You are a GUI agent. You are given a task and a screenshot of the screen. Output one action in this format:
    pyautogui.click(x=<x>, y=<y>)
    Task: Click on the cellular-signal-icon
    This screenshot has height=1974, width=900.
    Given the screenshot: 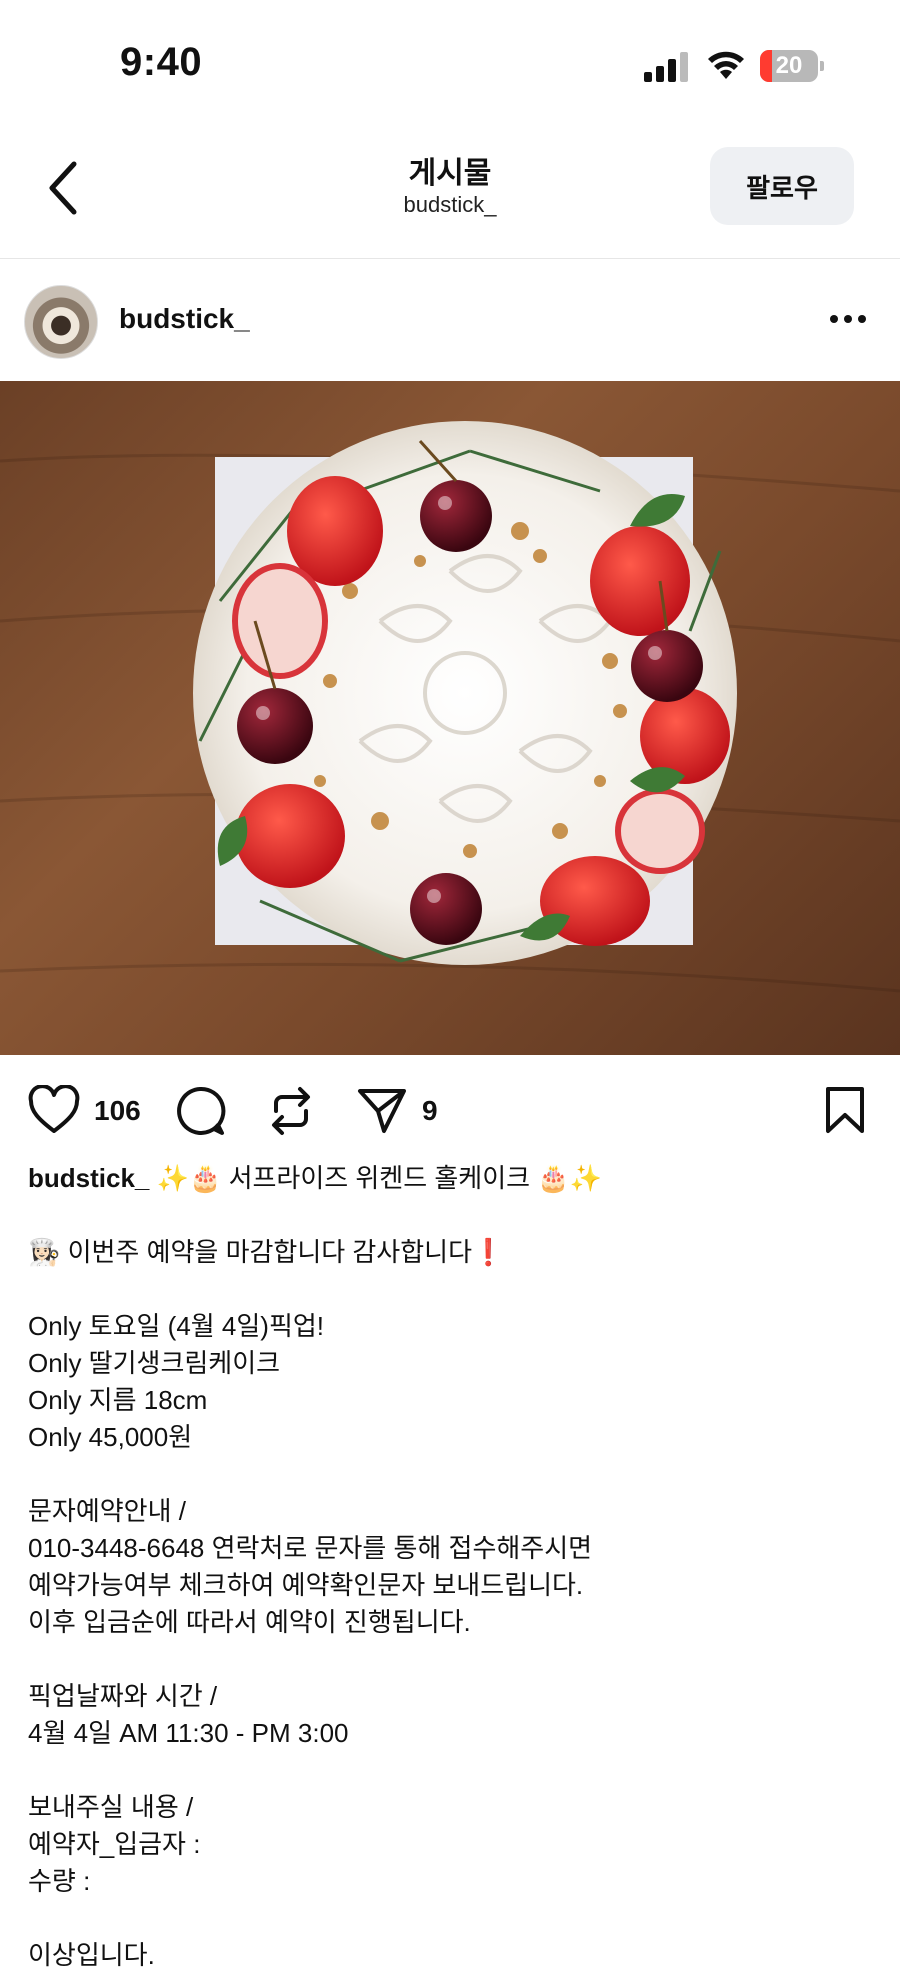 What is the action you would take?
    pyautogui.click(x=666, y=67)
    